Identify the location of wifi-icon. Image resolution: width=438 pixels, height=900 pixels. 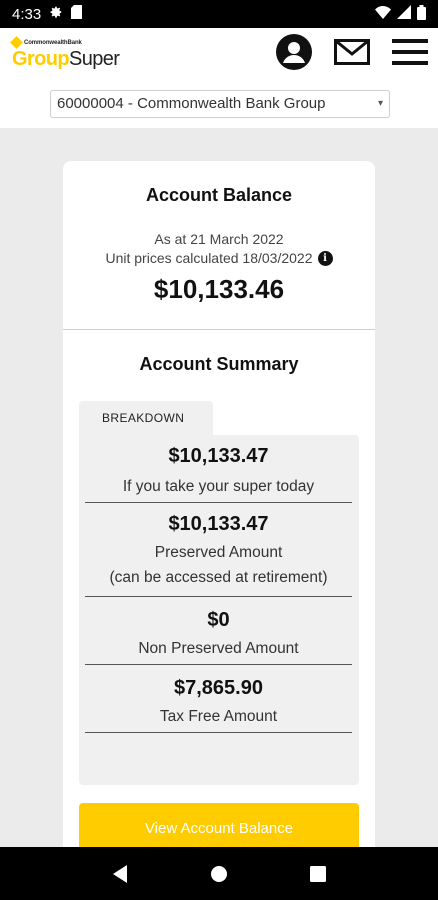
(383, 14).